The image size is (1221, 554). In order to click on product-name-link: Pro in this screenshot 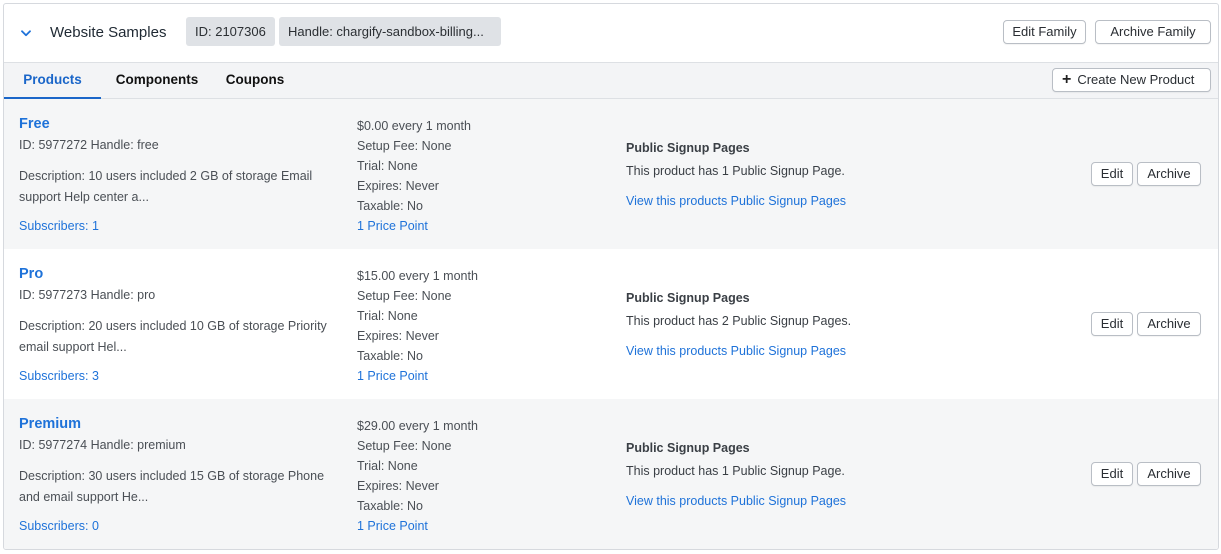, I will do `click(31, 274)`.